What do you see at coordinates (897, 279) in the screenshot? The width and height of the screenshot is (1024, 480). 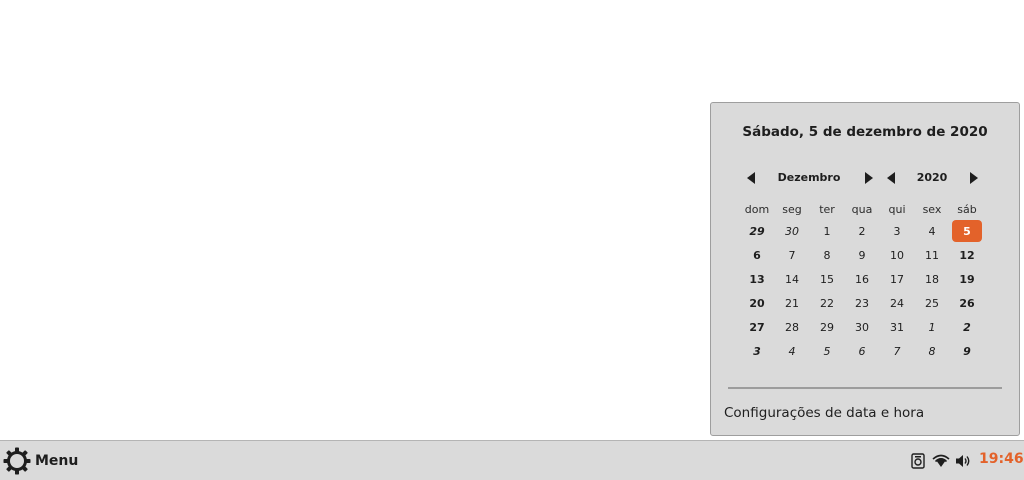 I see `calendar-day: 17` at bounding box center [897, 279].